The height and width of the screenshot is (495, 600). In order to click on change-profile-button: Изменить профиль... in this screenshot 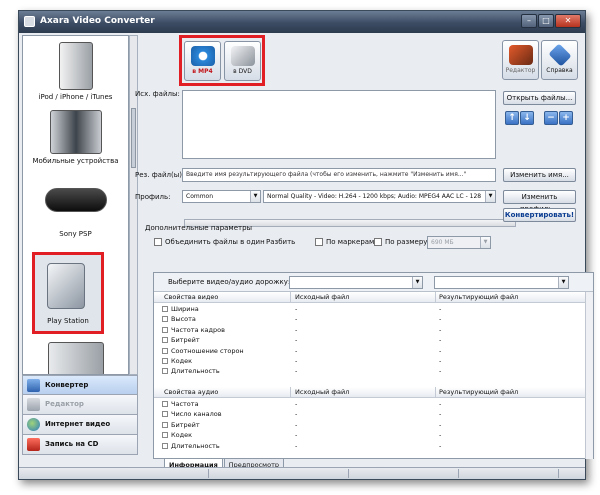, I will do `click(539, 201)`.